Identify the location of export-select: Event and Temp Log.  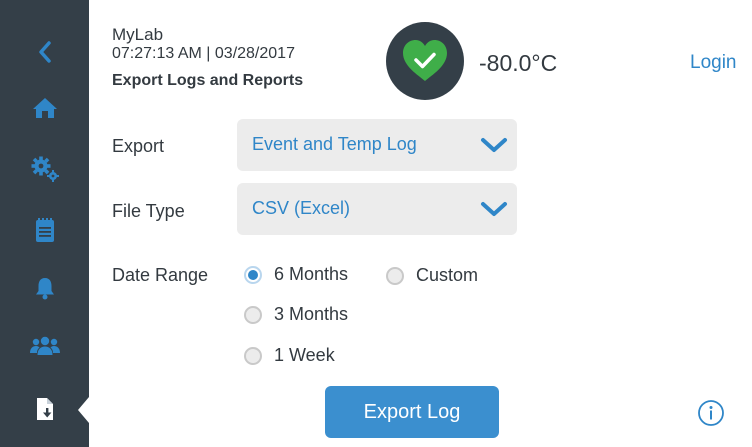
(377, 145).